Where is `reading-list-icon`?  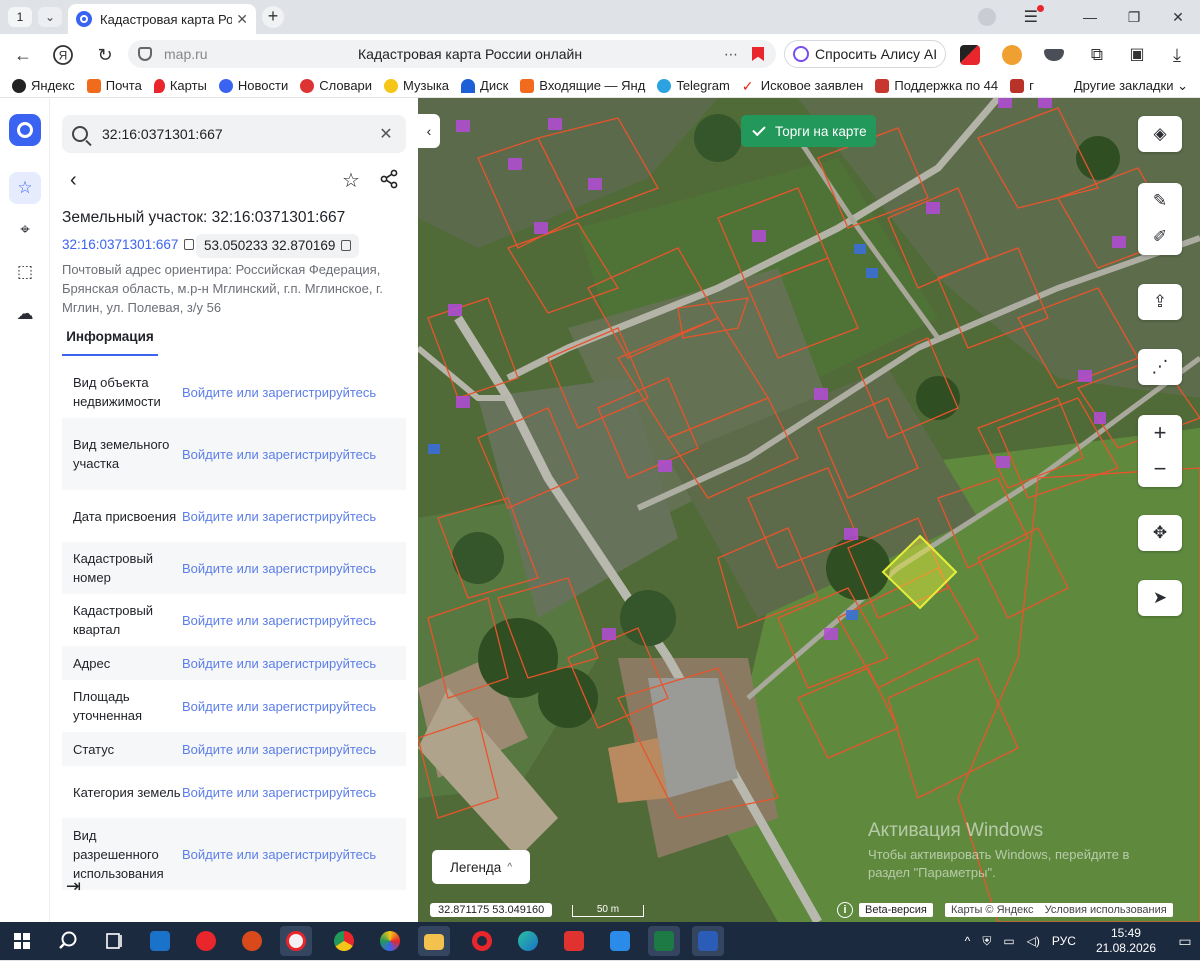
reading-list-icon is located at coordinates (1054, 55).